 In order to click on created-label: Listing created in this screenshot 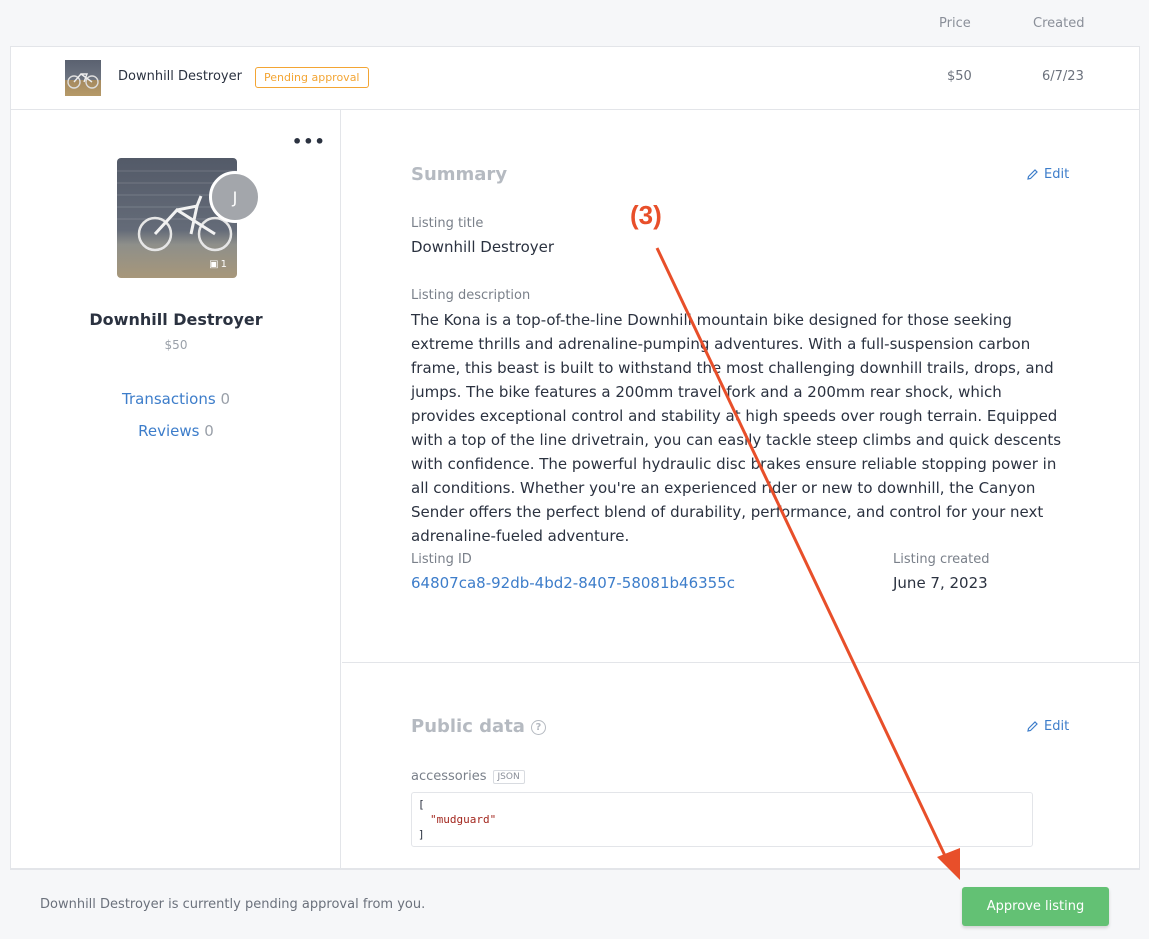, I will do `click(941, 559)`.